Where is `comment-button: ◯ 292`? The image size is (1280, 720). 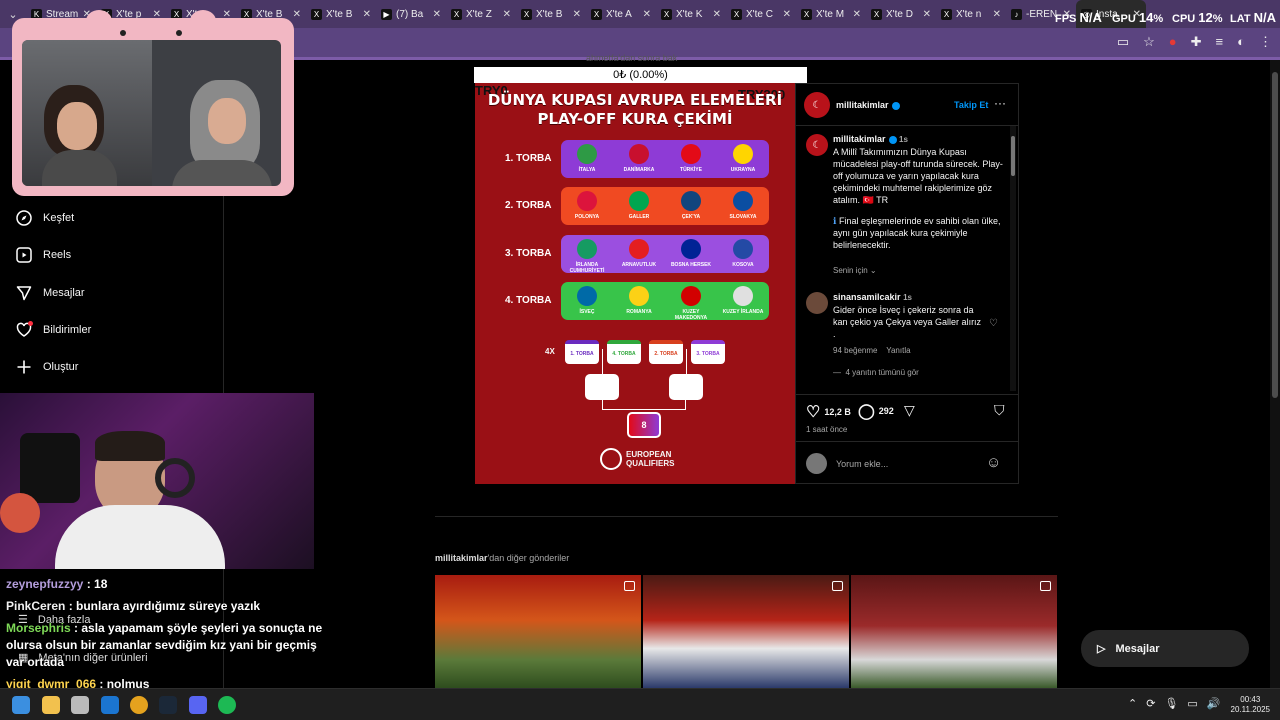 comment-button: ◯ 292 is located at coordinates (876, 411).